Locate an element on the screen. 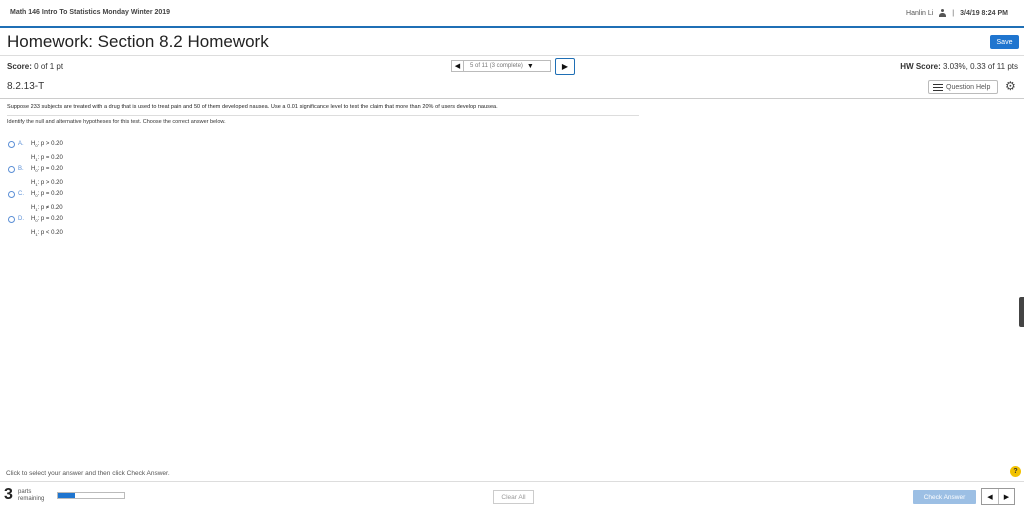 The width and height of the screenshot is (1024, 514). answer-option-d: D. H0: p = 0.20 H1: p < 0.20 is located at coordinates (35, 228).